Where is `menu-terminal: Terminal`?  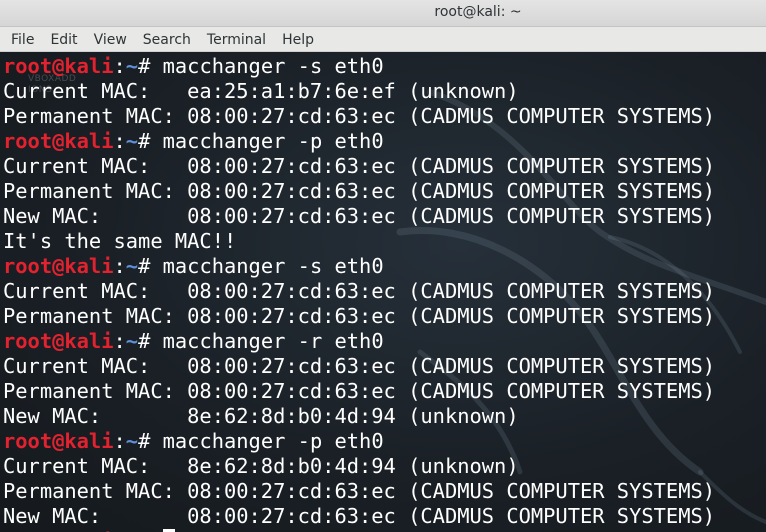 menu-terminal: Terminal is located at coordinates (236, 39).